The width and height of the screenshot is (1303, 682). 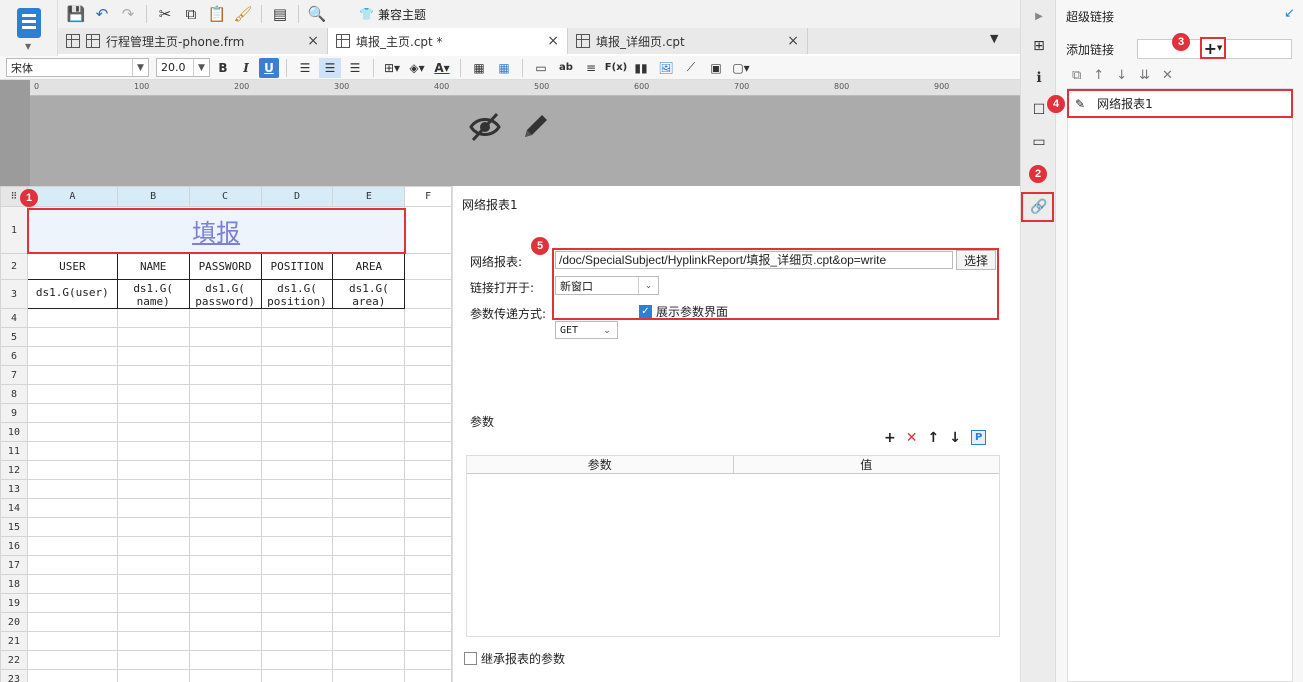 I want to click on row-header: 4, so click(x=14, y=318).